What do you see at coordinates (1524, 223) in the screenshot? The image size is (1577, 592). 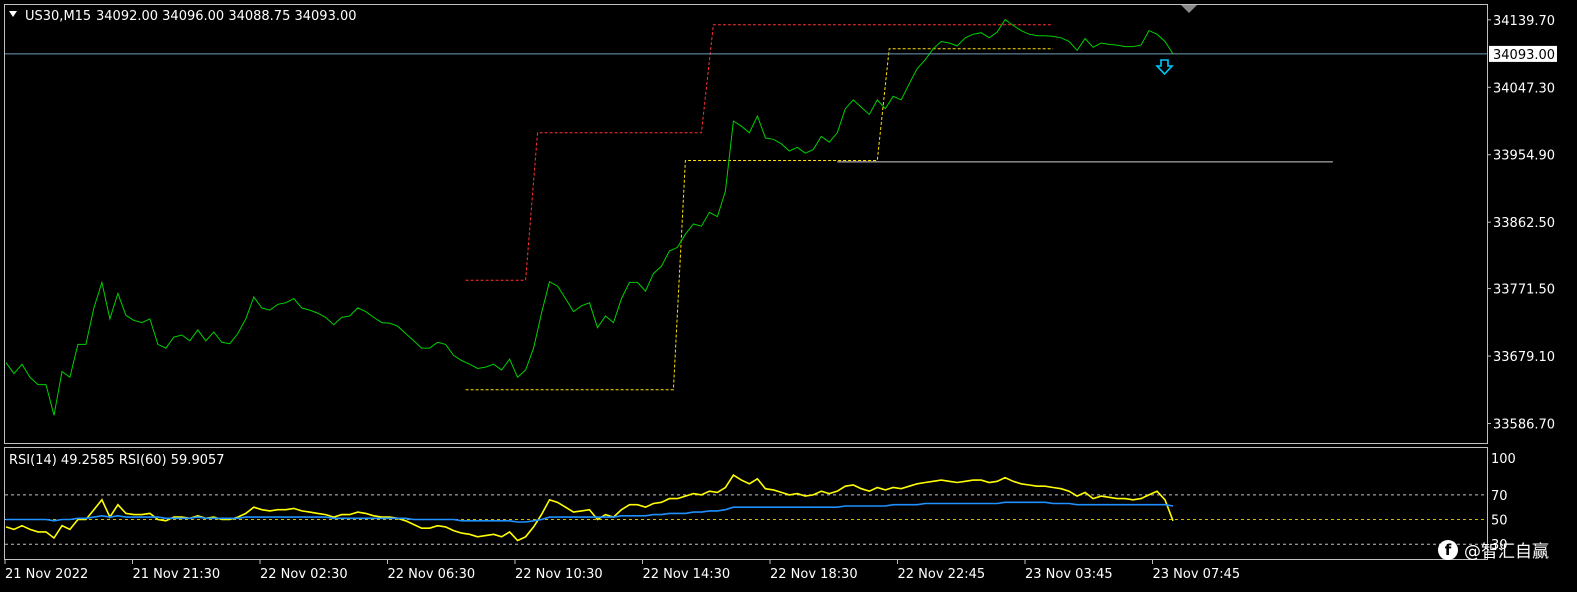 I see `price-tick-label: 33862.50` at bounding box center [1524, 223].